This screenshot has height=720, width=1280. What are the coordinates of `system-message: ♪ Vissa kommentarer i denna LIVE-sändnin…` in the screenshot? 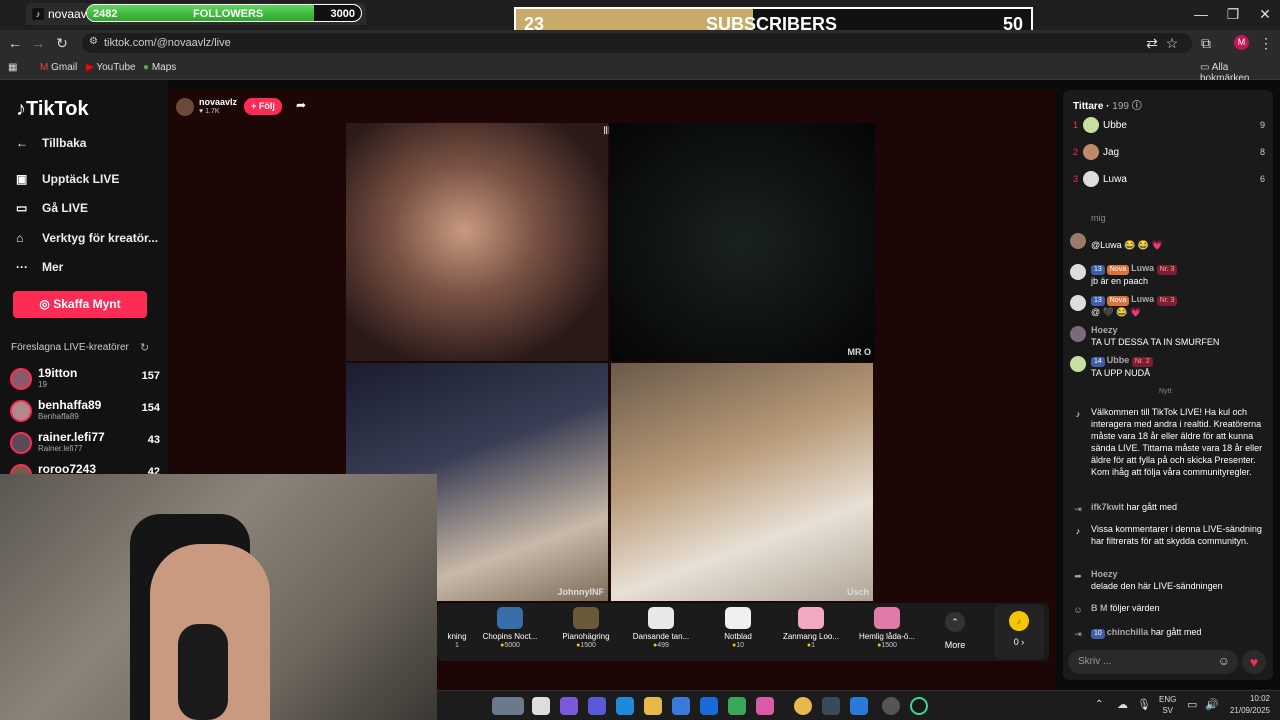 It's located at (1168, 535).